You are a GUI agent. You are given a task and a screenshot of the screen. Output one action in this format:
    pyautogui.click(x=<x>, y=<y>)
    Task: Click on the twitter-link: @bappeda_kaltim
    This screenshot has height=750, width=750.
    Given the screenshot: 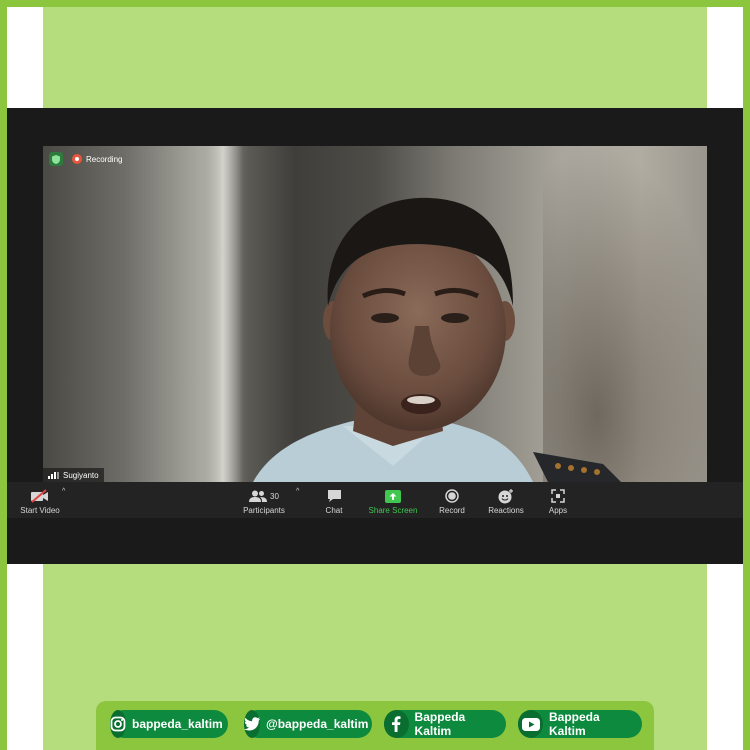 What is the action you would take?
    pyautogui.click(x=308, y=724)
    